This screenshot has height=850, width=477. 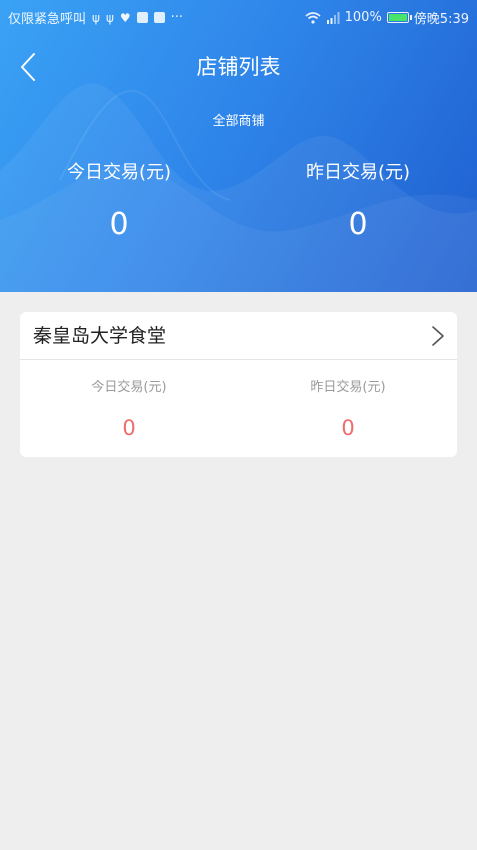 I want to click on status-right: 100% 傍晚5:39, so click(x=387, y=17).